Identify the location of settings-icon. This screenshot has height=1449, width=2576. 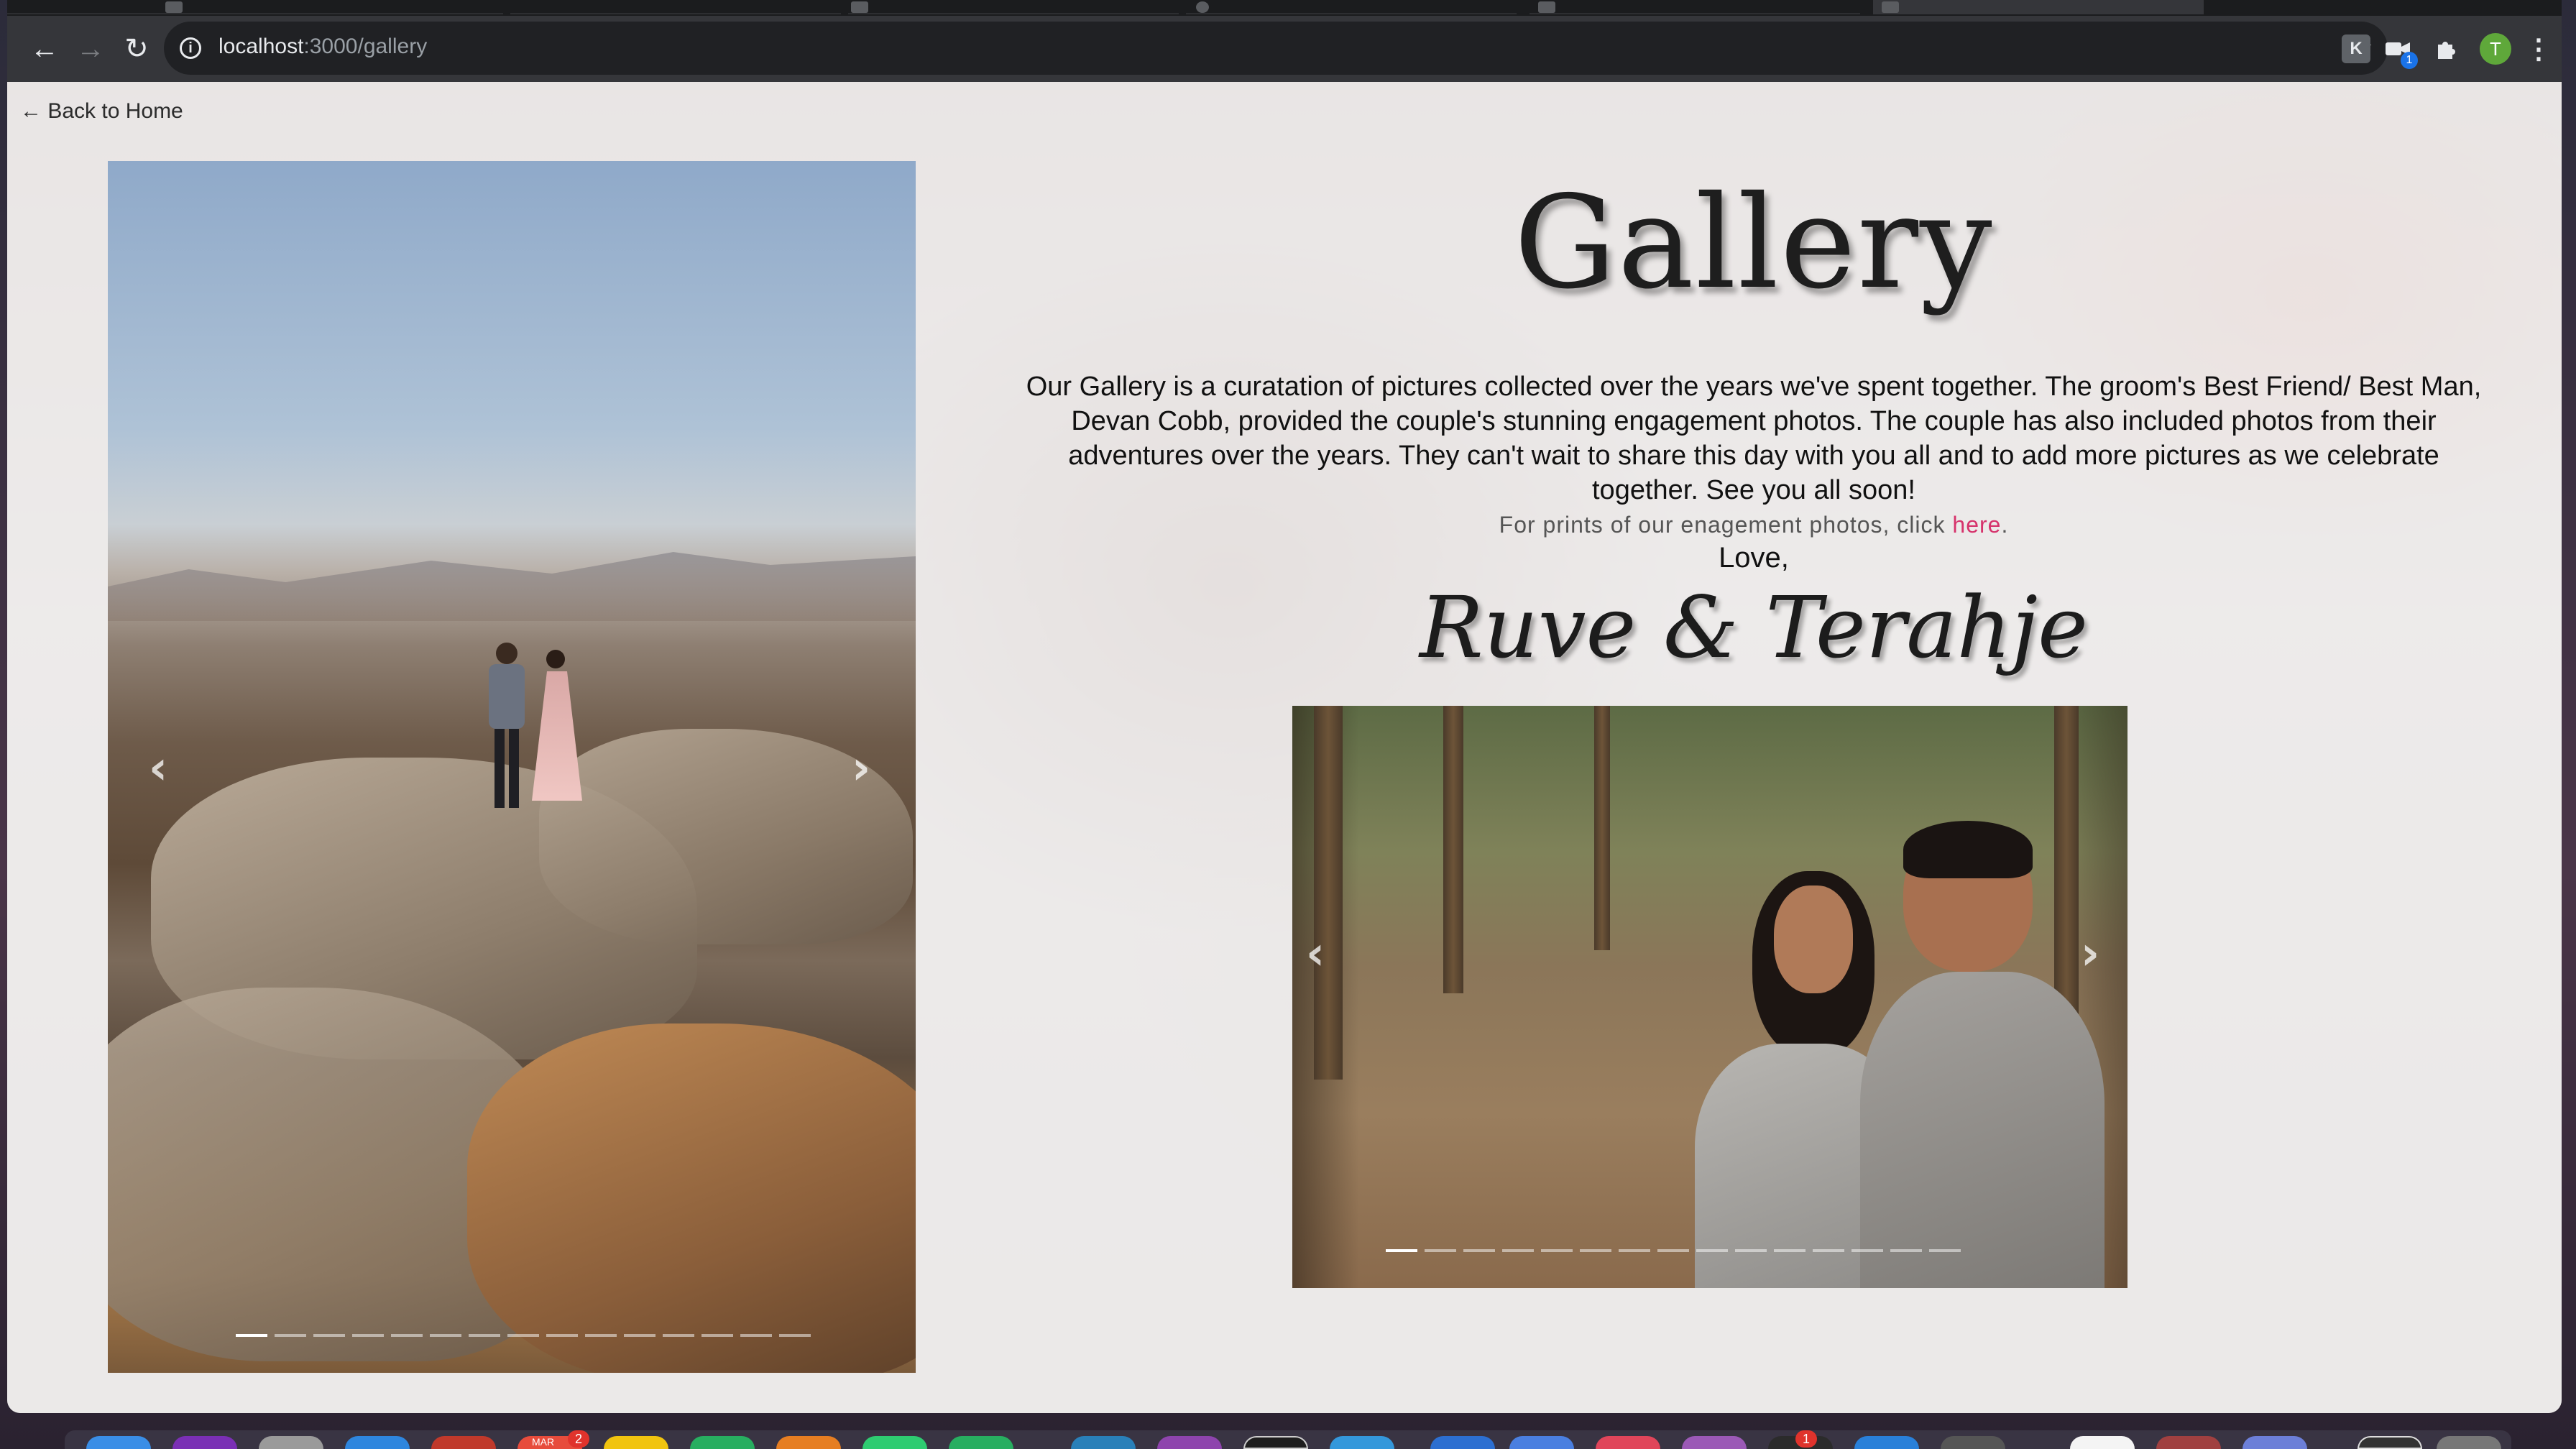
(291, 1442).